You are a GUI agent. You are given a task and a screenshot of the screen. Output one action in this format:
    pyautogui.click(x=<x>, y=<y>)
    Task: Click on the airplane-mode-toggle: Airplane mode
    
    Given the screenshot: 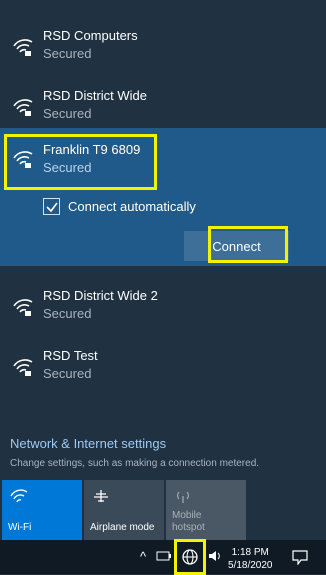 What is the action you would take?
    pyautogui.click(x=124, y=510)
    